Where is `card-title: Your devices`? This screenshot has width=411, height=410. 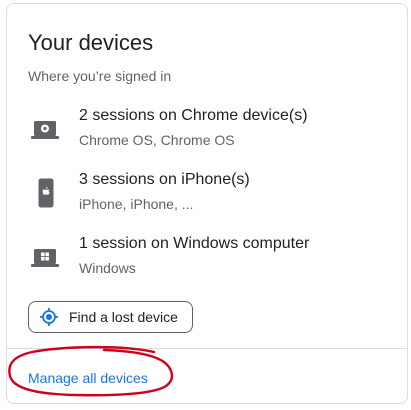
card-title: Your devices is located at coordinates (91, 42).